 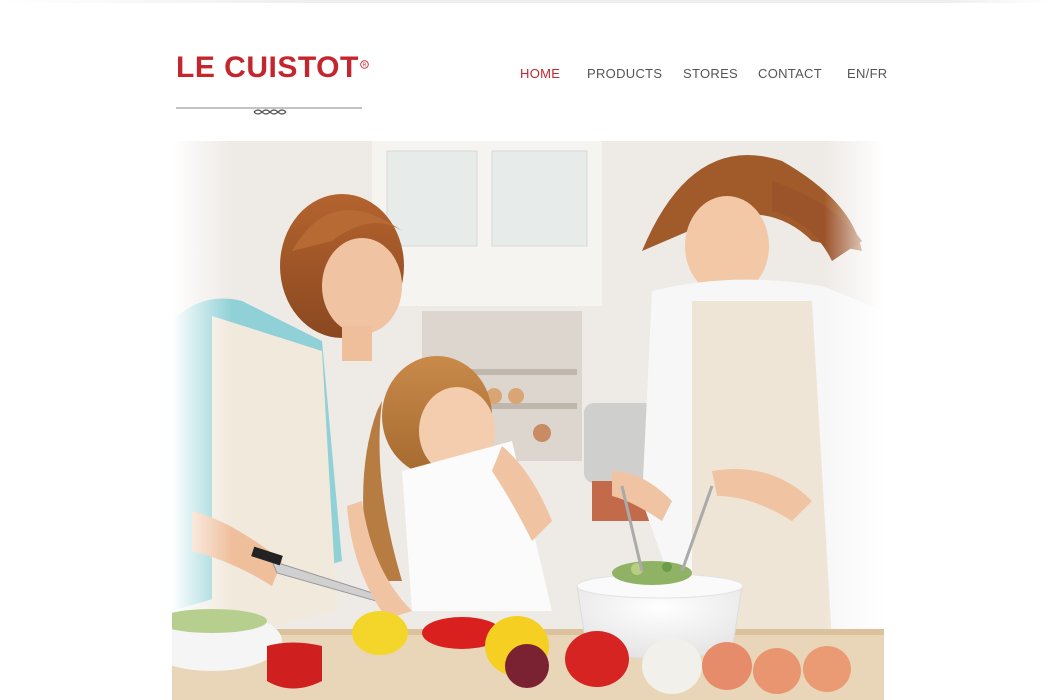 What do you see at coordinates (710, 73) in the screenshot?
I see `nav-stores: STORES` at bounding box center [710, 73].